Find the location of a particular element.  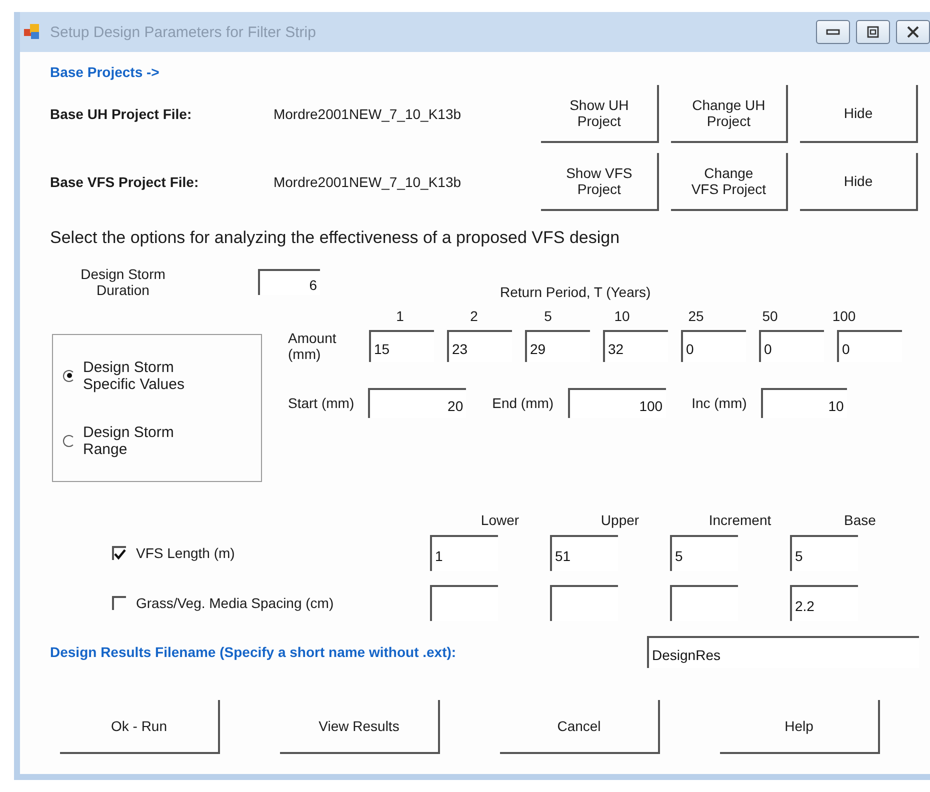

close-icon is located at coordinates (913, 32).